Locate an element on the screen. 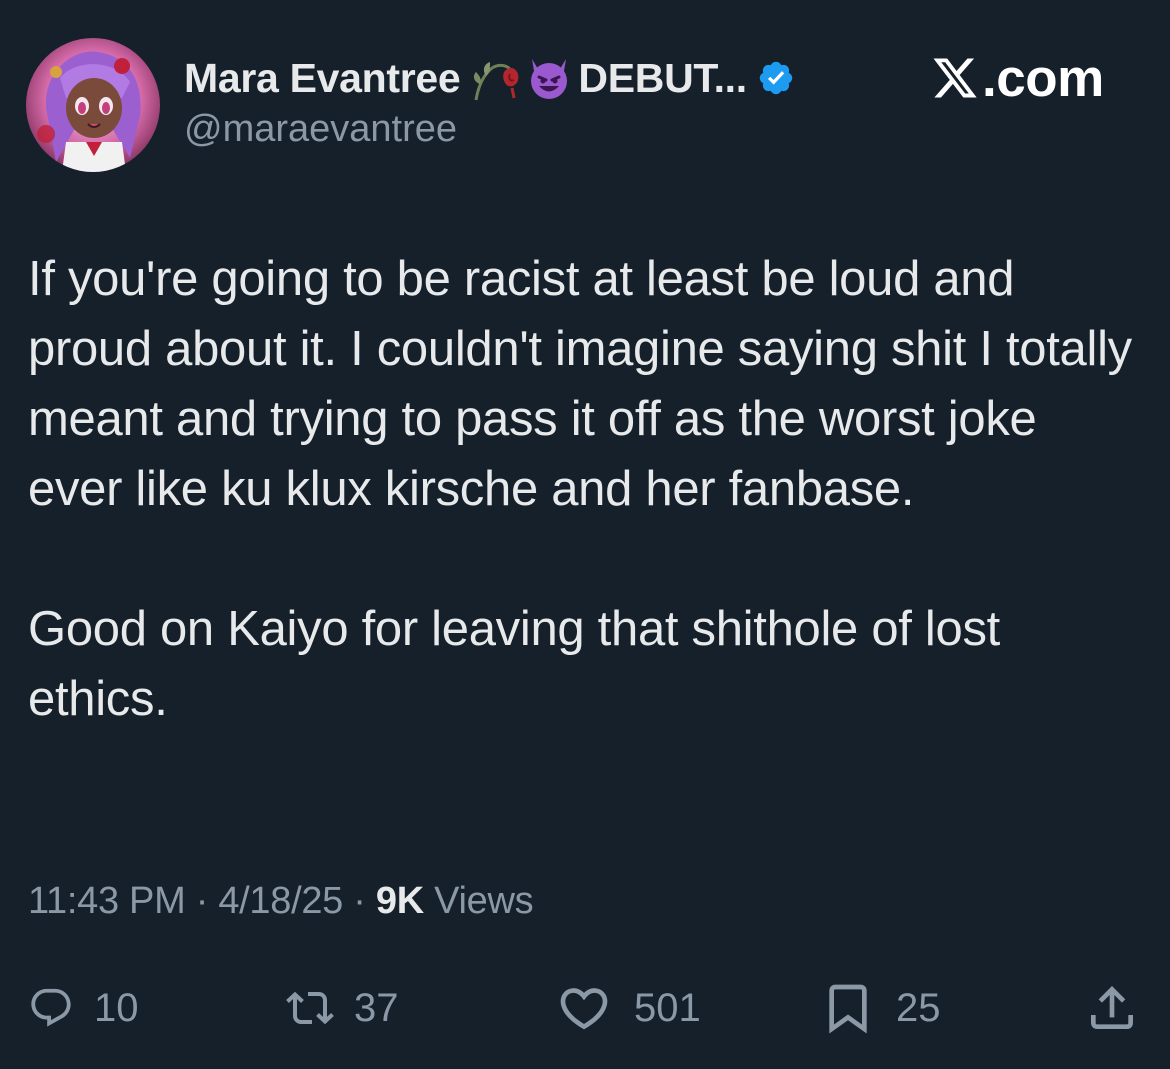 The height and width of the screenshot is (1069, 1170). x-com-watermark: .com is located at coordinates (1017, 78).